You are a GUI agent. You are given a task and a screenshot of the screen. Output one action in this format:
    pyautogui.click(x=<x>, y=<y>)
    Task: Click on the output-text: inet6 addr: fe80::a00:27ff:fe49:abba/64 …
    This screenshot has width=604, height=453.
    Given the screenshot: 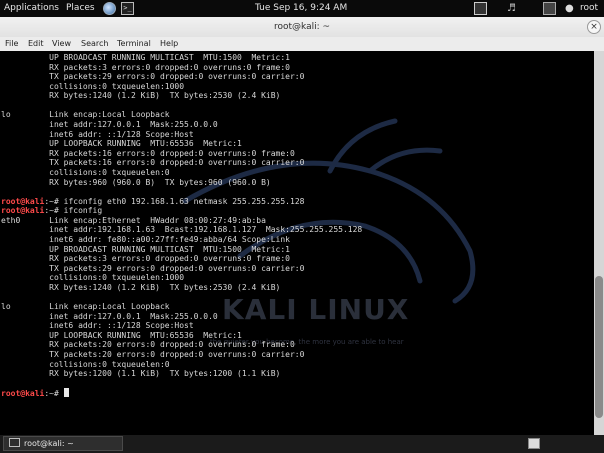 What is the action you would take?
    pyautogui.click(x=145, y=239)
    